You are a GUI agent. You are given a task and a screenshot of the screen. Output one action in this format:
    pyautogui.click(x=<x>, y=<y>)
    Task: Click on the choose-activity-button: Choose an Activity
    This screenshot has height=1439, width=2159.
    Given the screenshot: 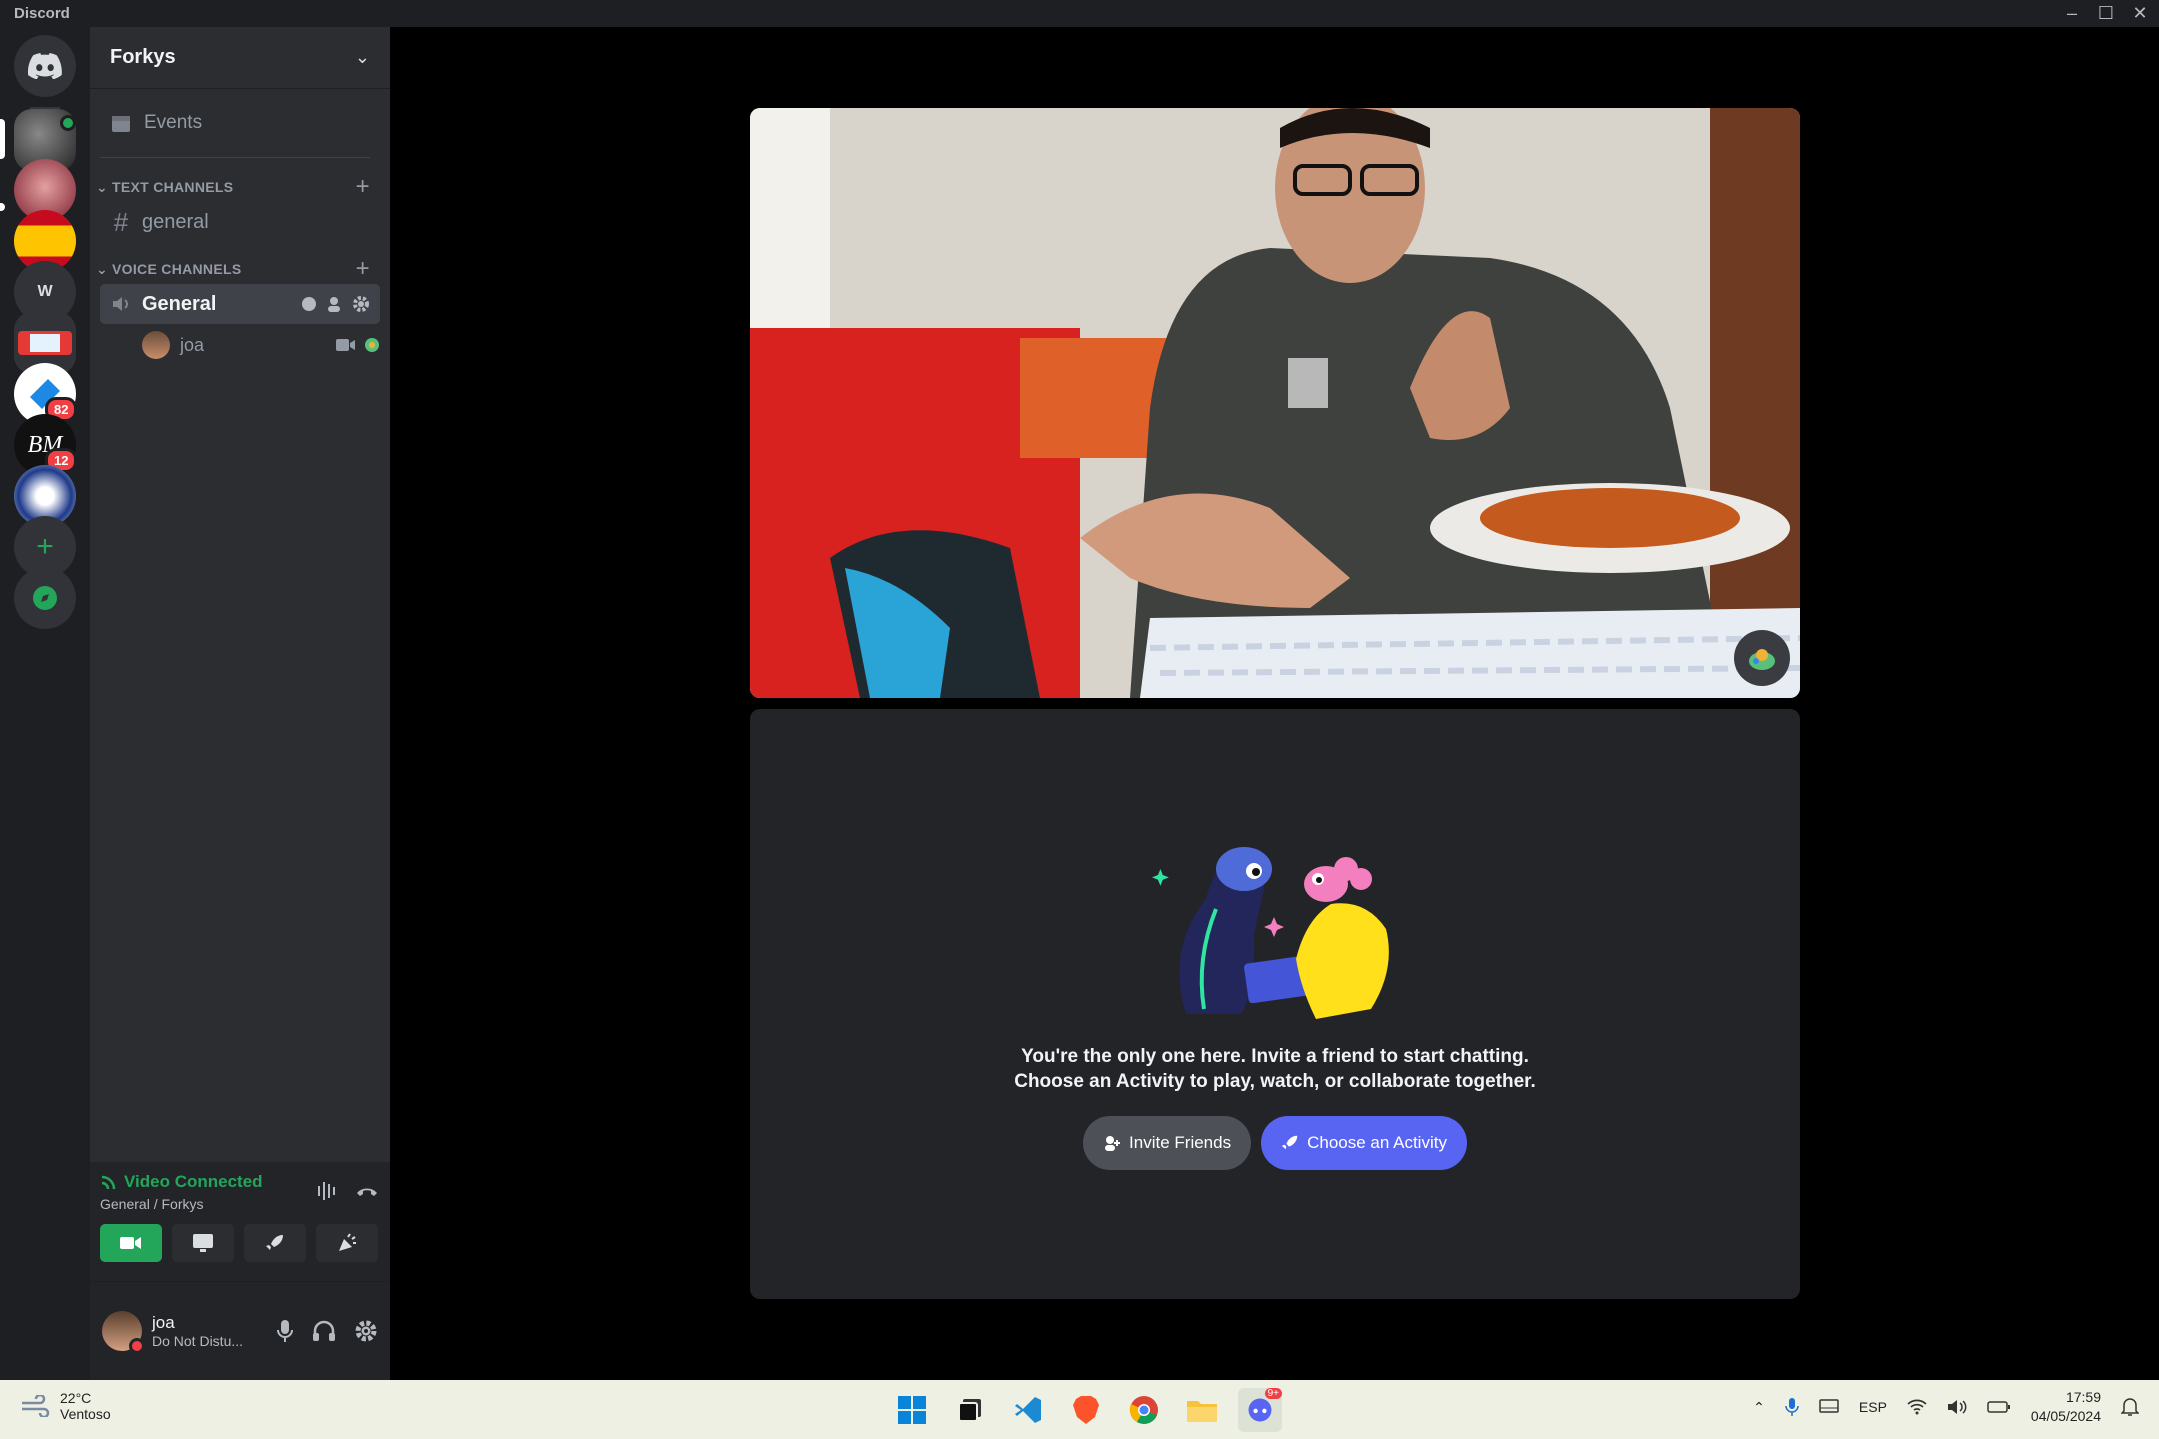 What is the action you would take?
    pyautogui.click(x=1364, y=1143)
    